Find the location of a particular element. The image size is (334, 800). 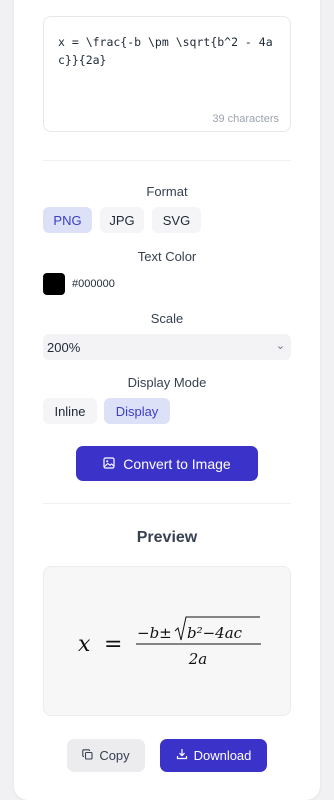

preview-title: Preview is located at coordinates (167, 537).